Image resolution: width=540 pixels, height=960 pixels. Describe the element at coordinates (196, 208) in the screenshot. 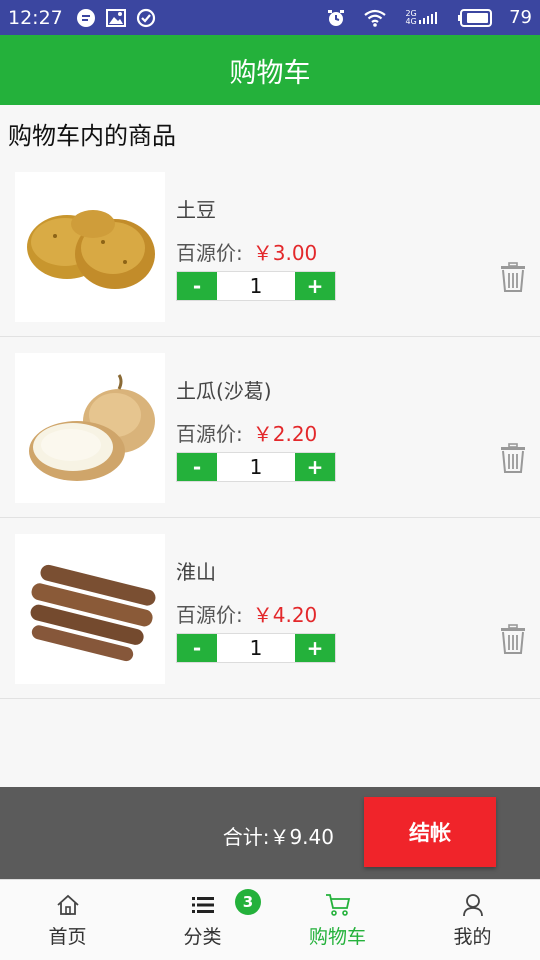

I see `item-name: 土豆` at that location.